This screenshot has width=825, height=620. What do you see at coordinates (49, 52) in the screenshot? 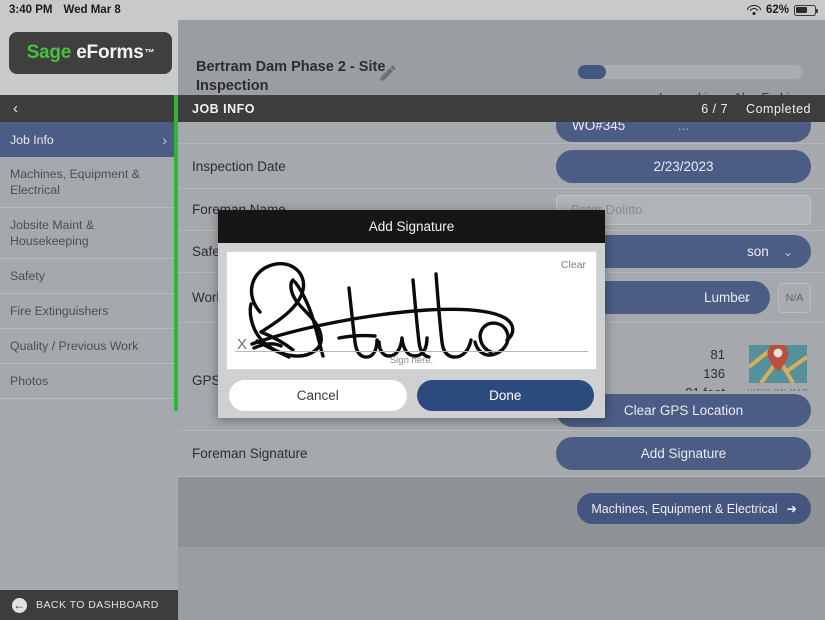
I see `logo-sage-text: Sage` at bounding box center [49, 52].